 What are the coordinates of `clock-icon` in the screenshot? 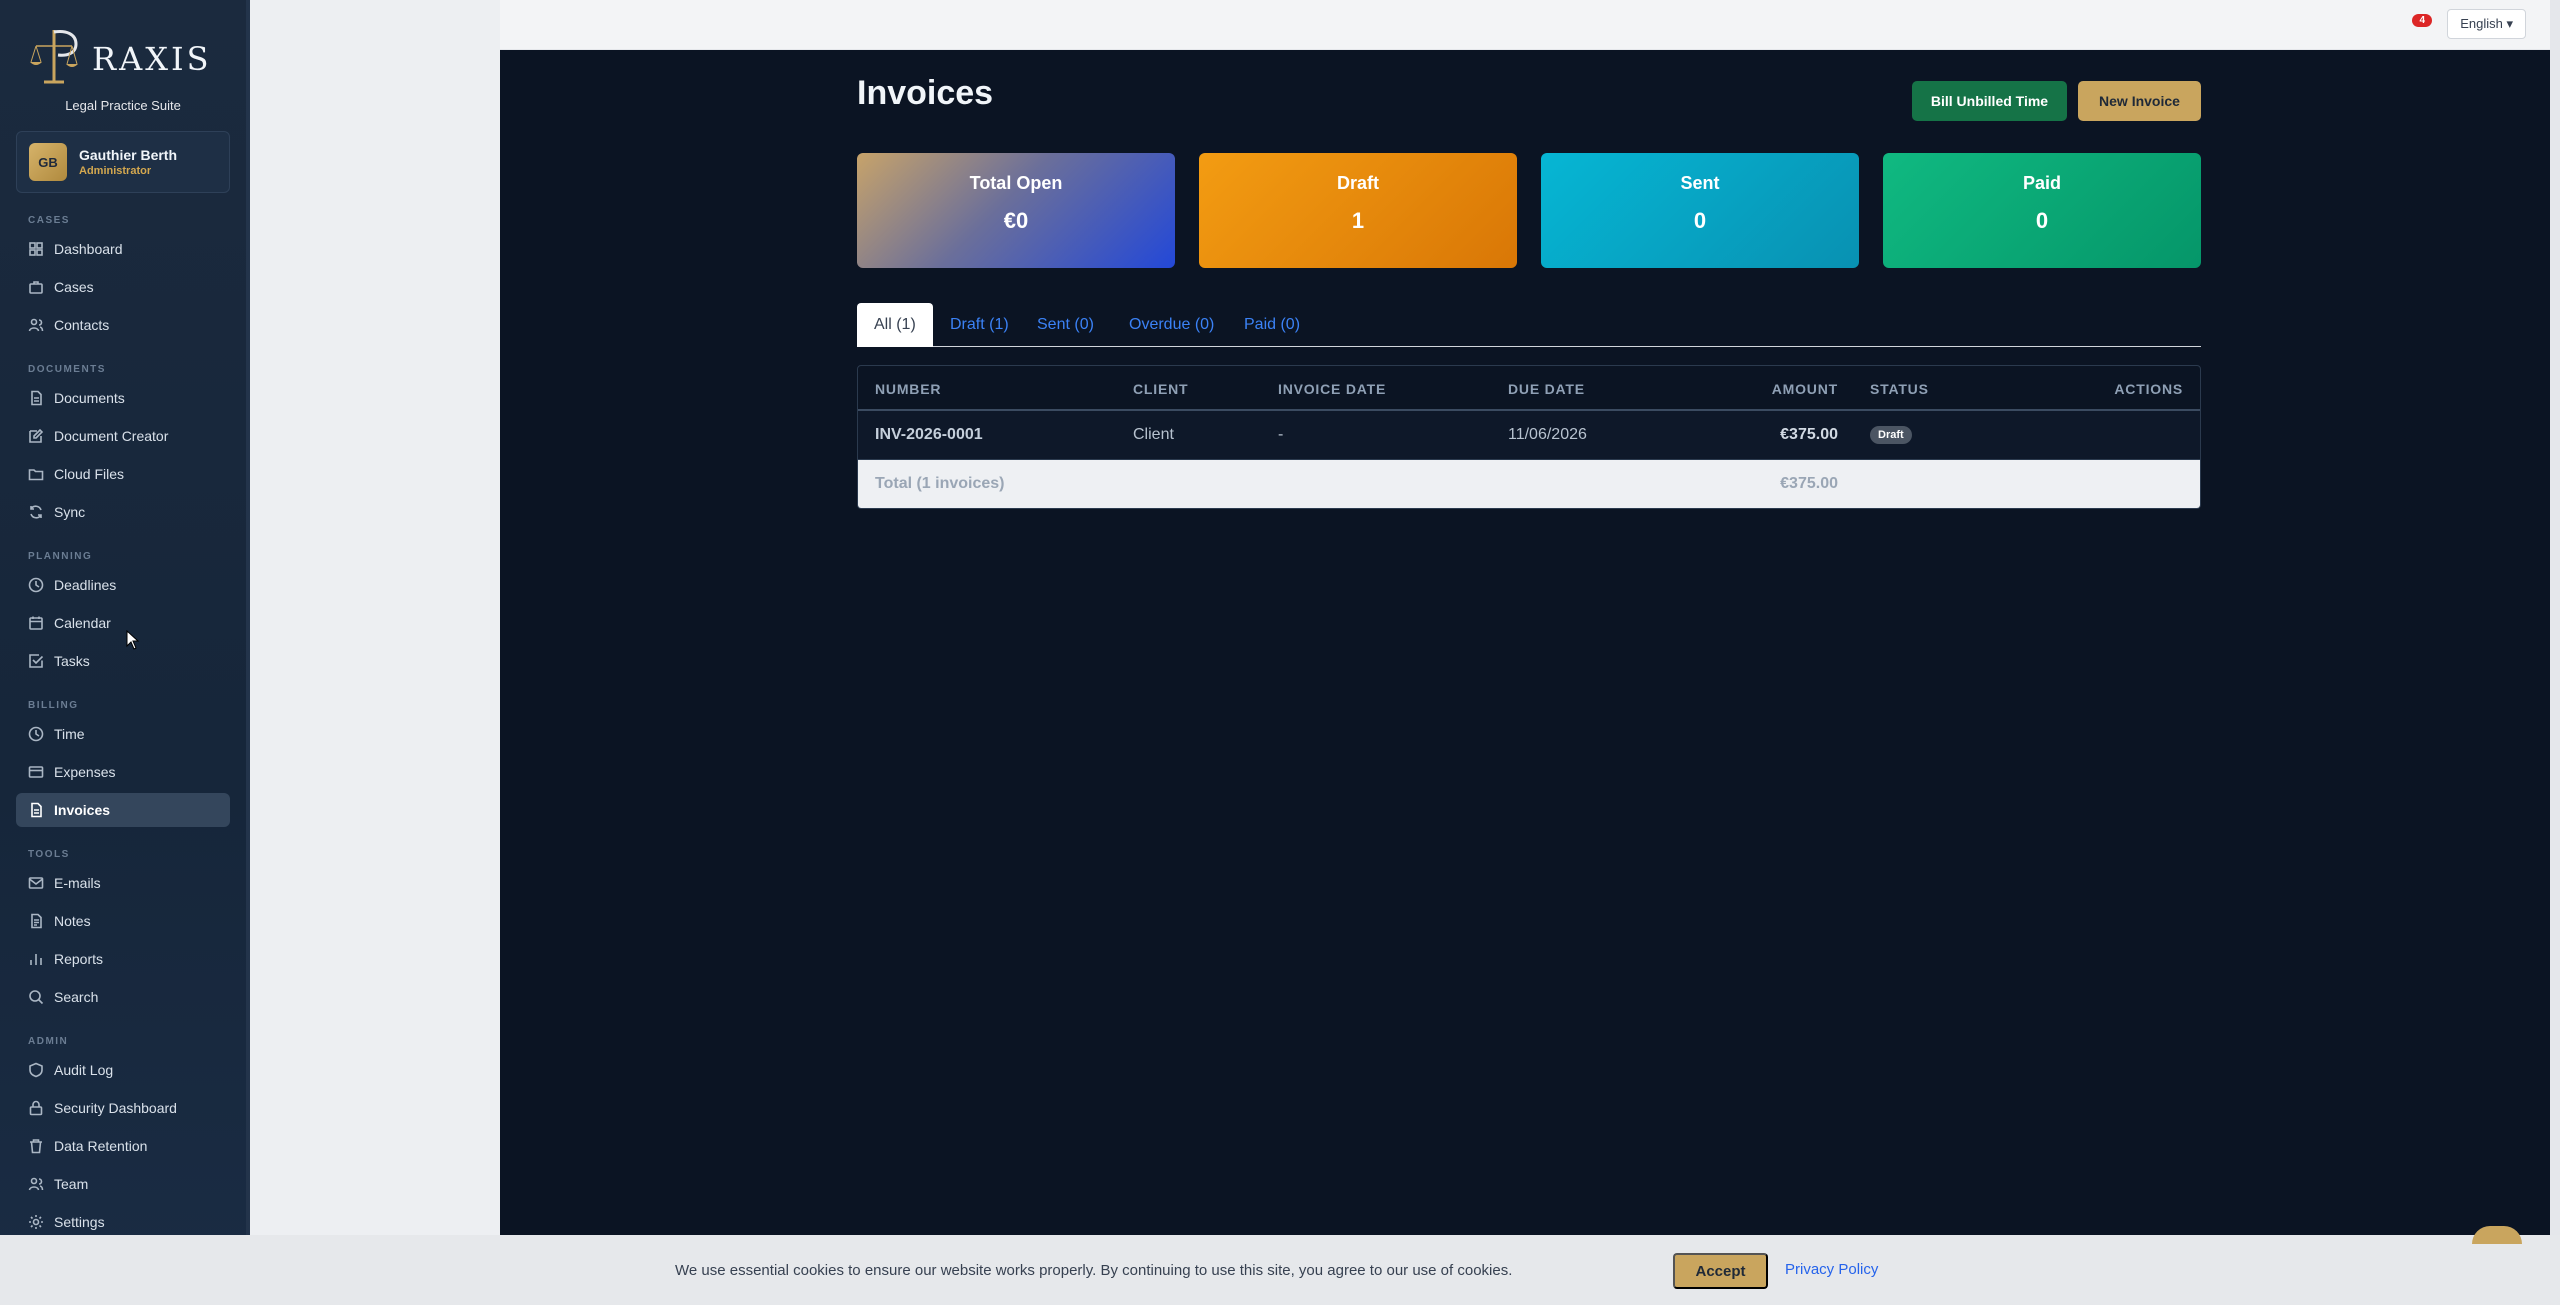 It's located at (36, 585).